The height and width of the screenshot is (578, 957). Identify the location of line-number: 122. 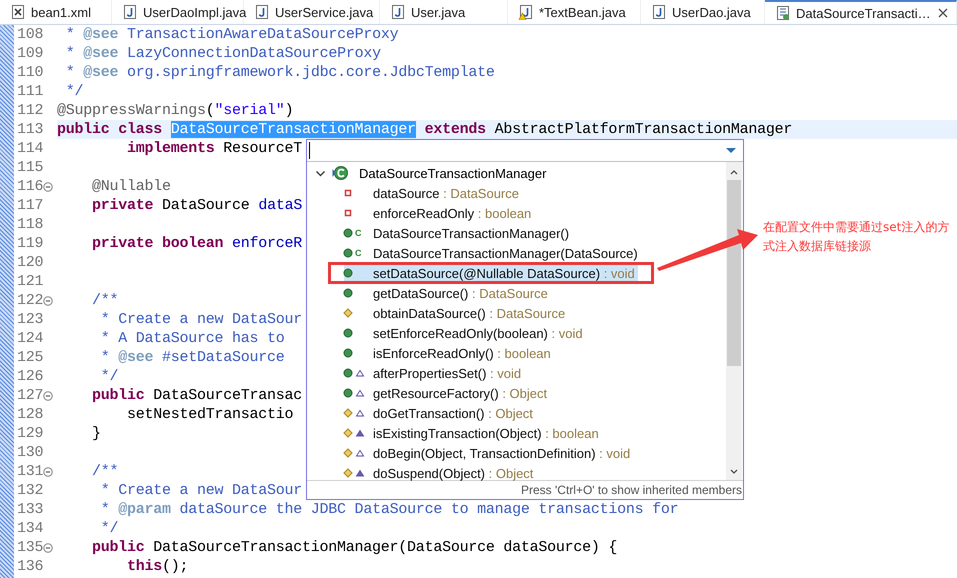
(30, 300).